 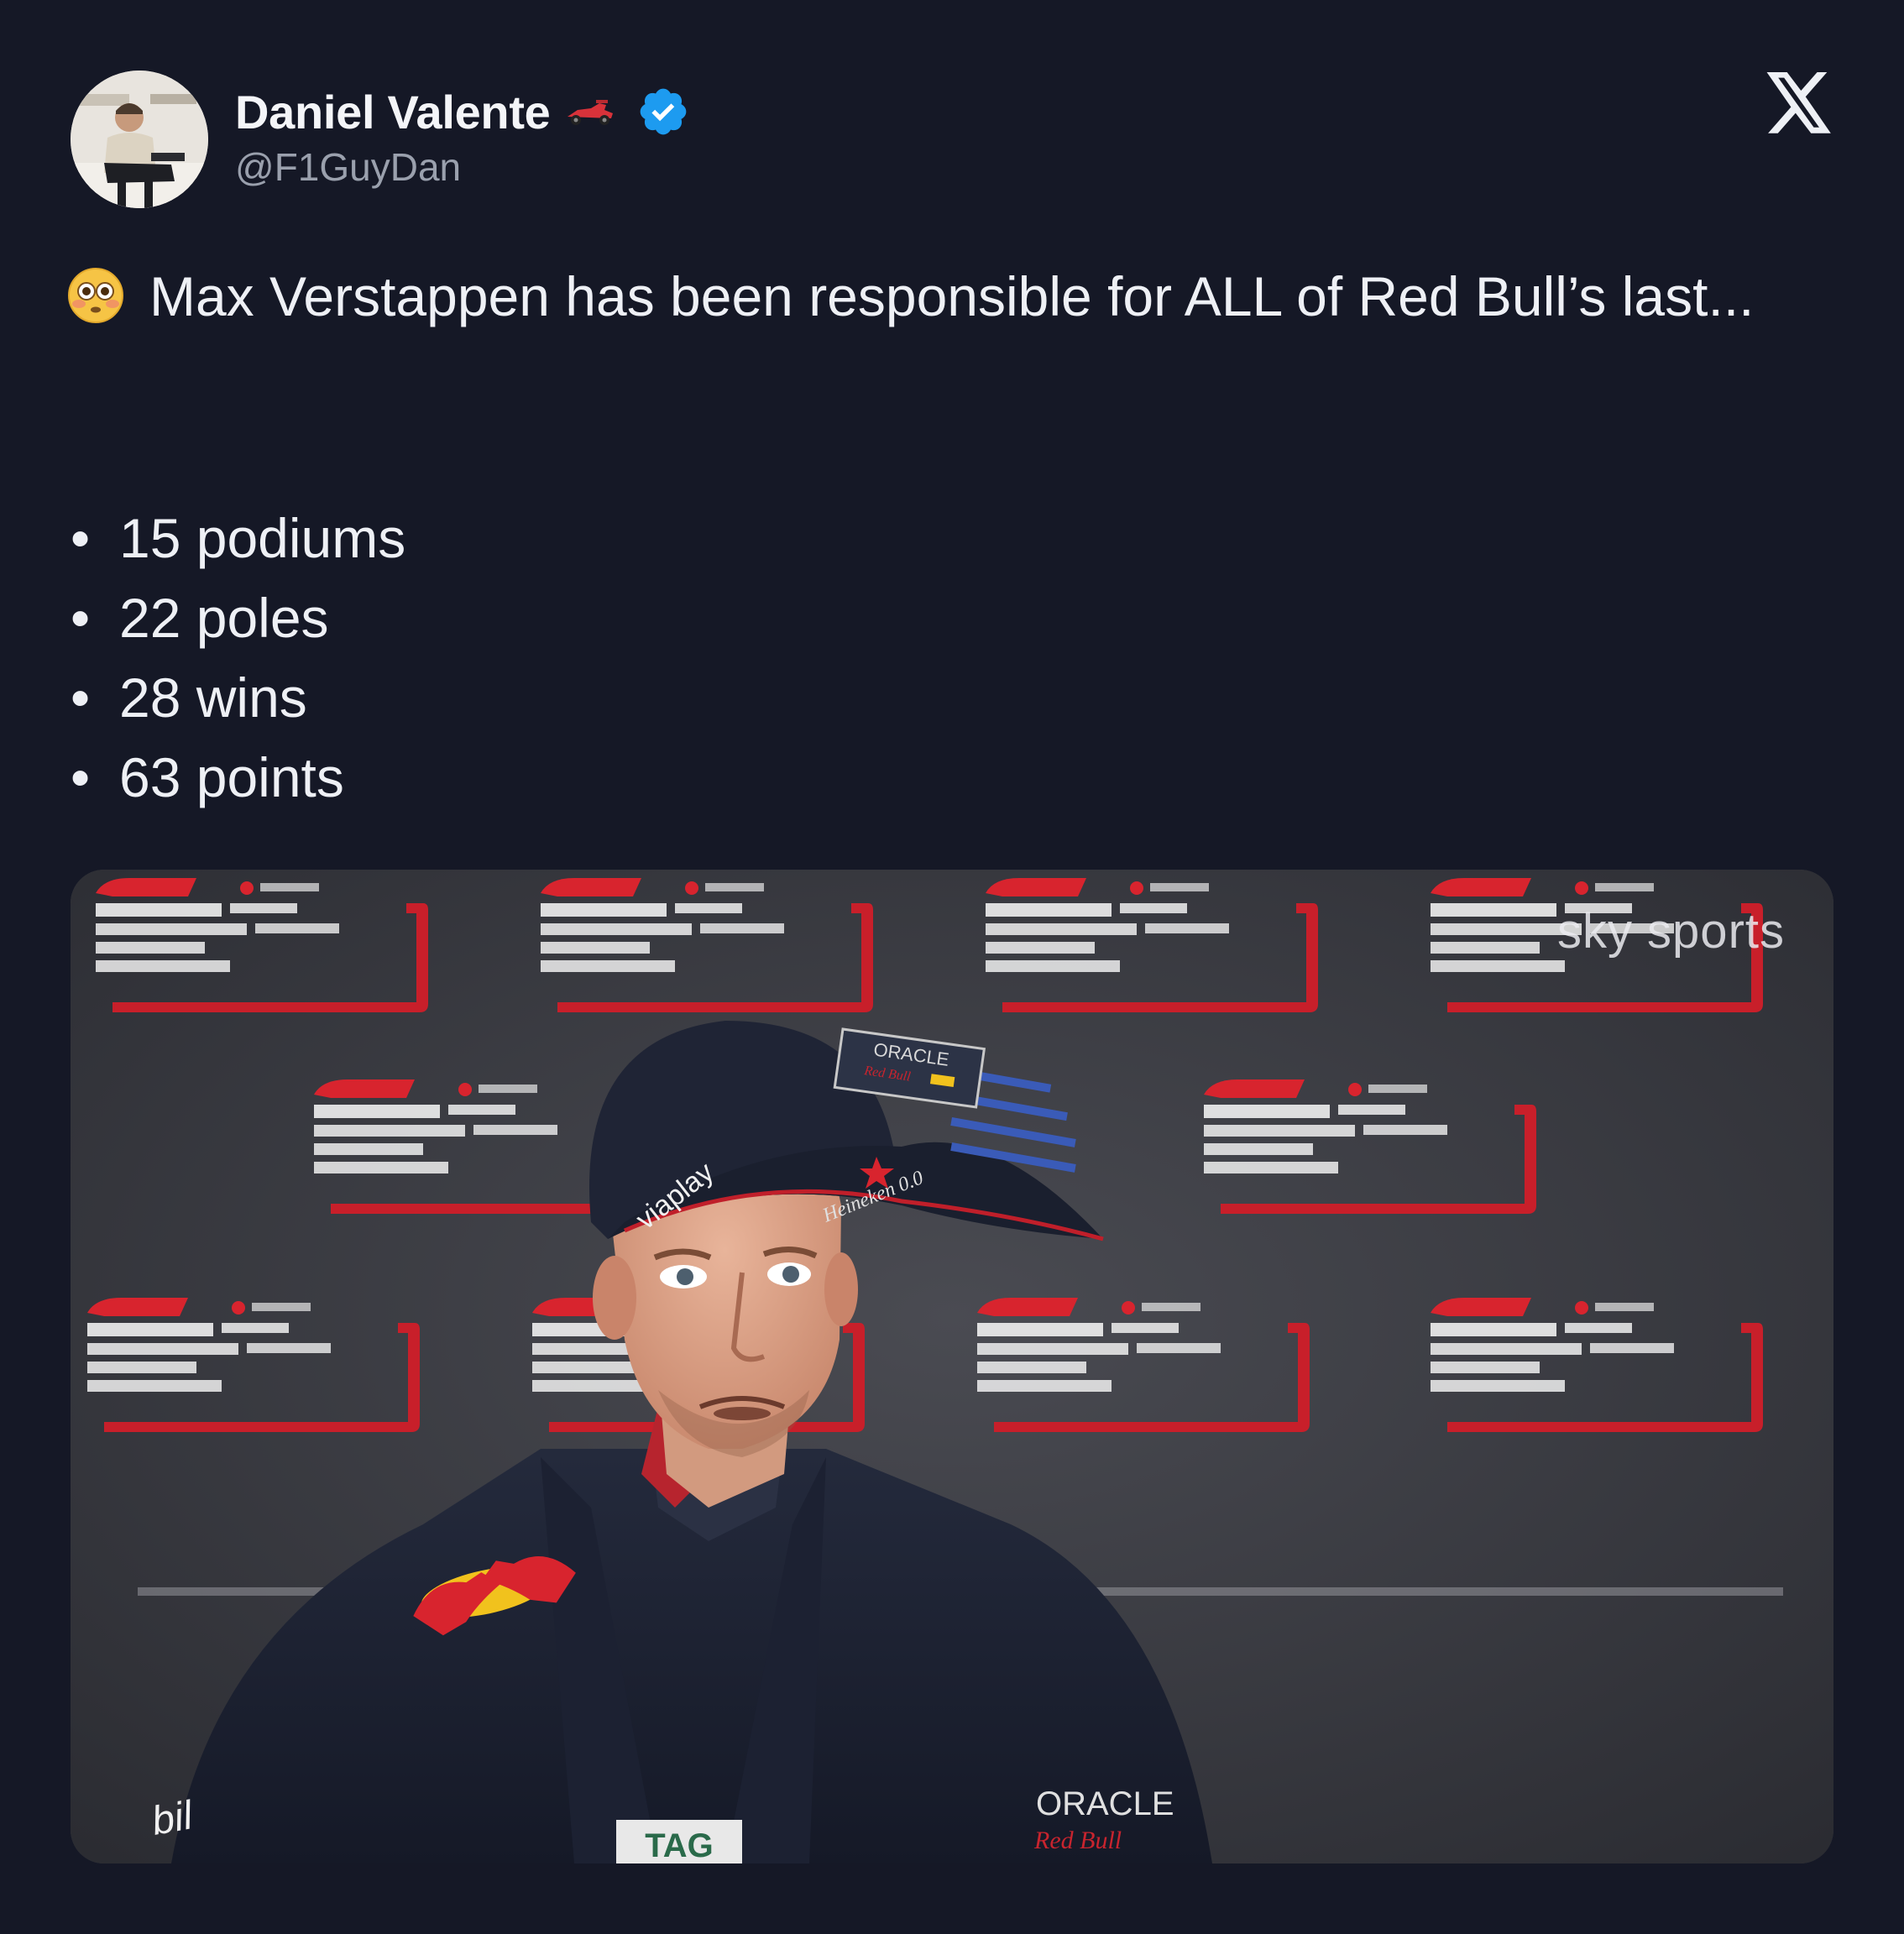 I want to click on list-item: 63 points, so click(x=236, y=778).